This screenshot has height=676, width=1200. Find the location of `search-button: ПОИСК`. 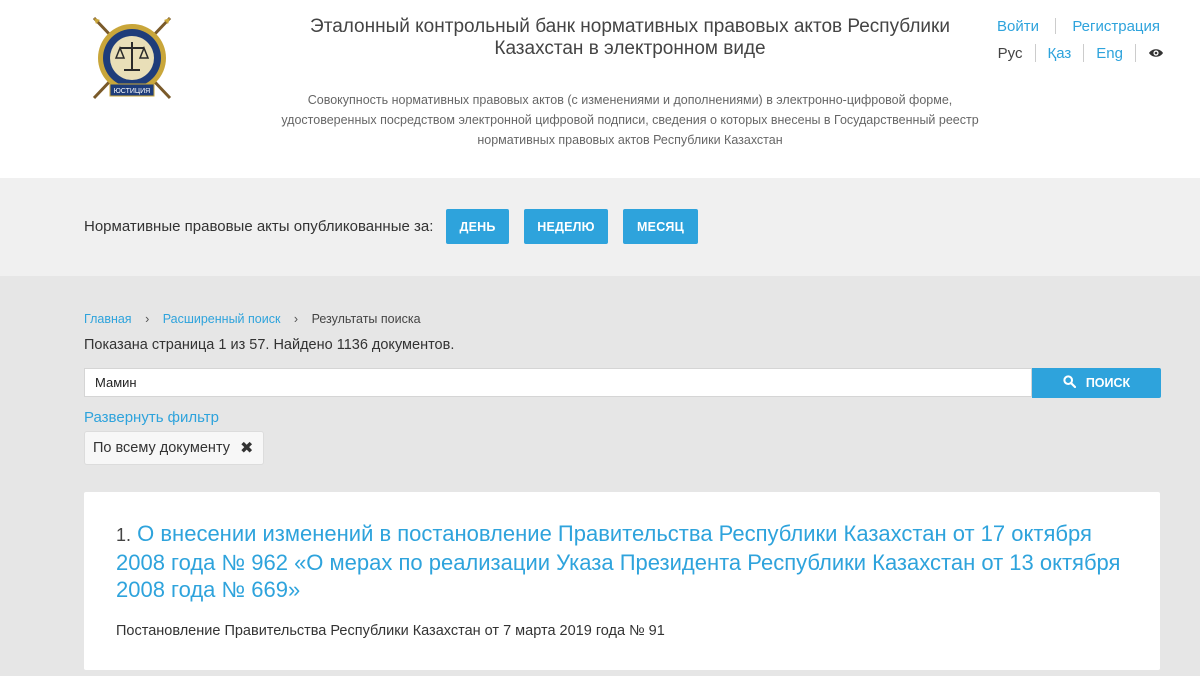

search-button: ПОИСК is located at coordinates (1096, 383).